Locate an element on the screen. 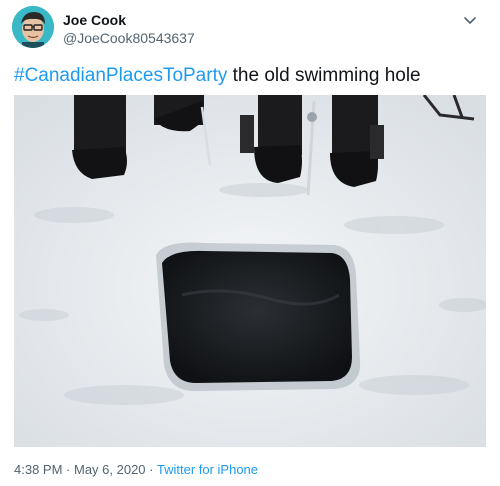 The image size is (500, 486). tweet-time: 4:38 PM is located at coordinates (38, 469).